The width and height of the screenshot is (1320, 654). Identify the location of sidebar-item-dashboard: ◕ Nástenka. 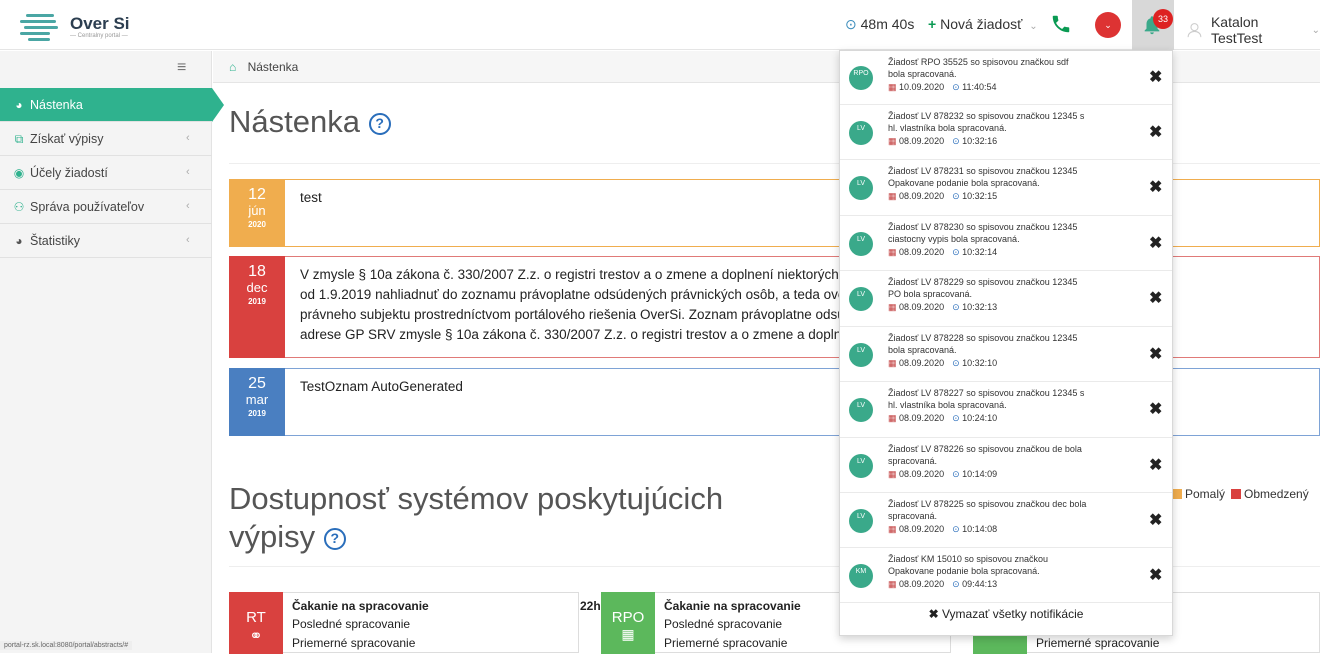
(112, 105).